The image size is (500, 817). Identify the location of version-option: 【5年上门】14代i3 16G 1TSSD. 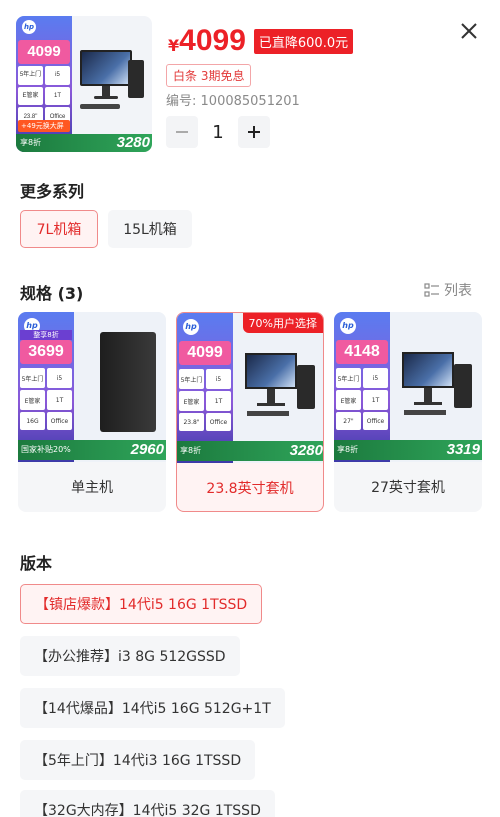
(138, 760).